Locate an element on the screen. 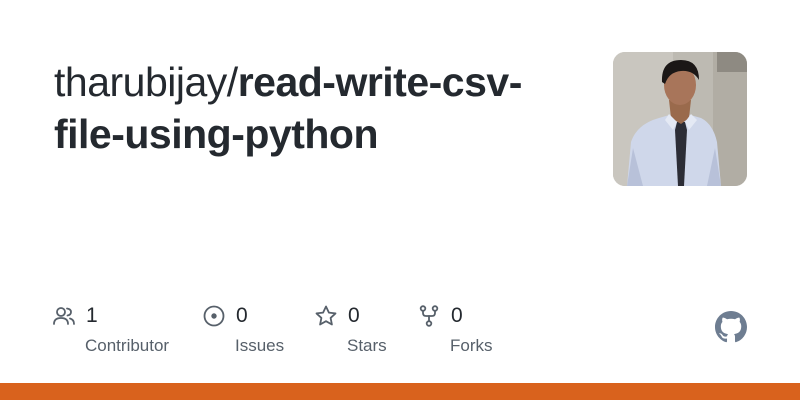  issues-label: Issues is located at coordinates (260, 345).